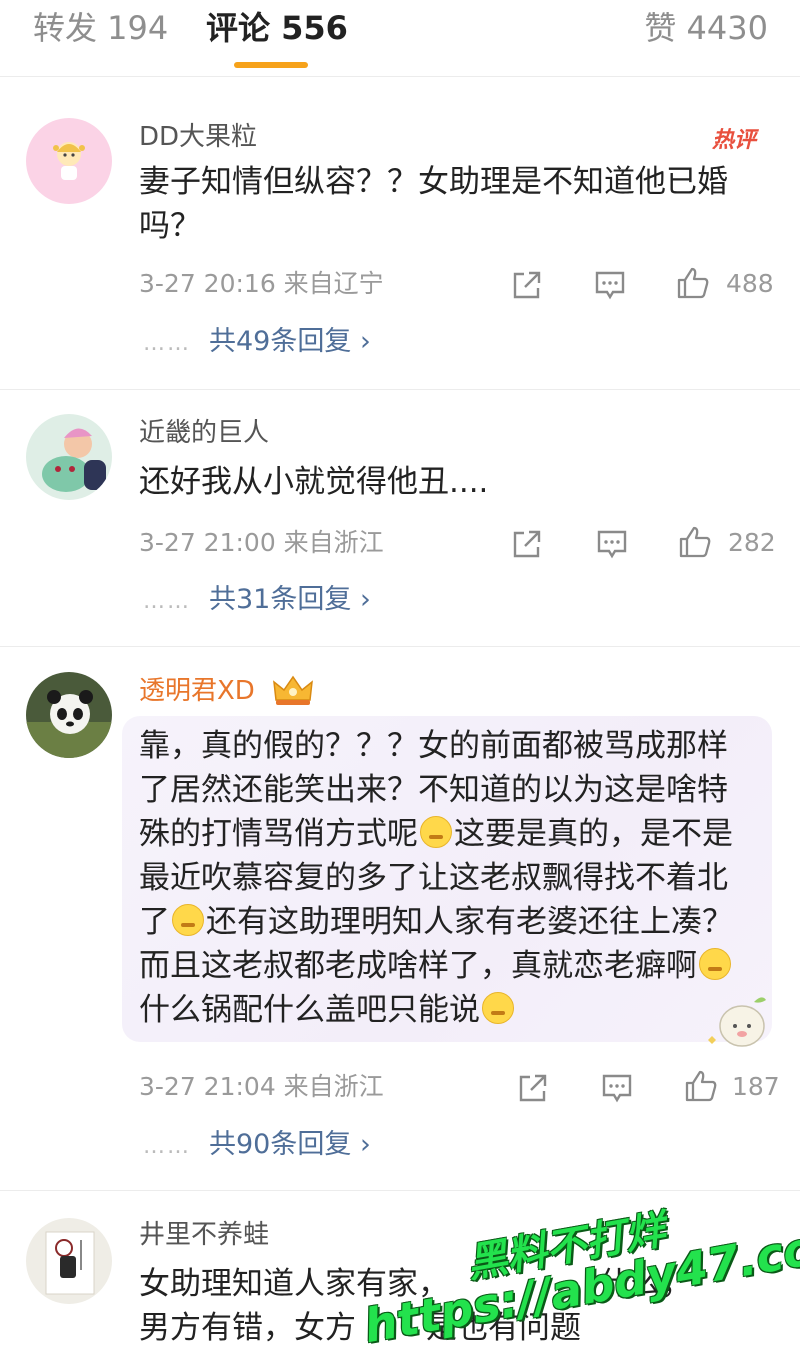  Describe the element at coordinates (756, 1086) in the screenshot. I see `like-count: 187` at that location.